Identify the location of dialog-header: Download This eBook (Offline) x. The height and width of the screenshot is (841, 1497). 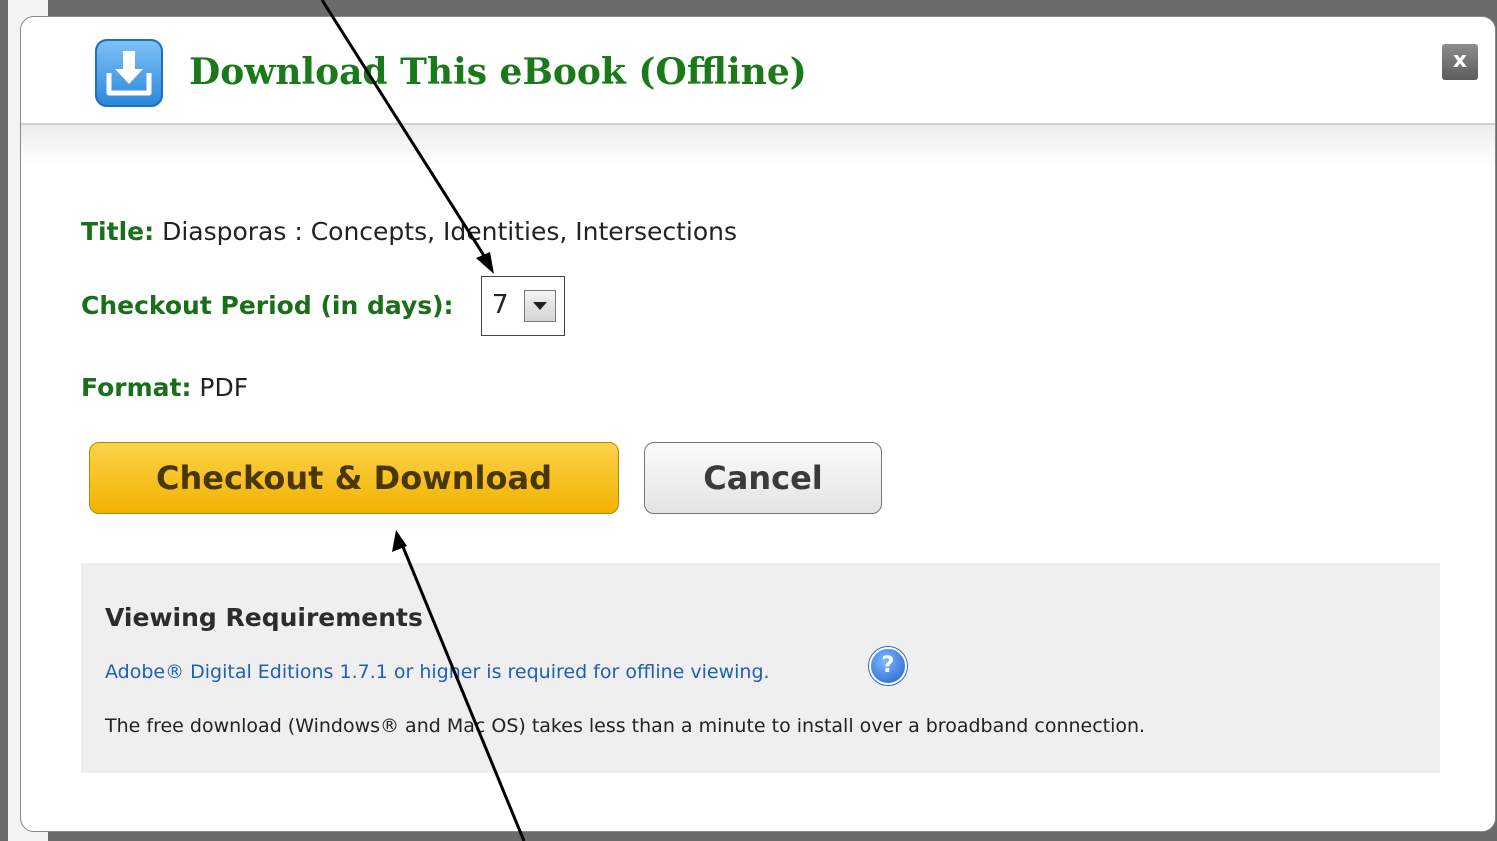
(758, 71).